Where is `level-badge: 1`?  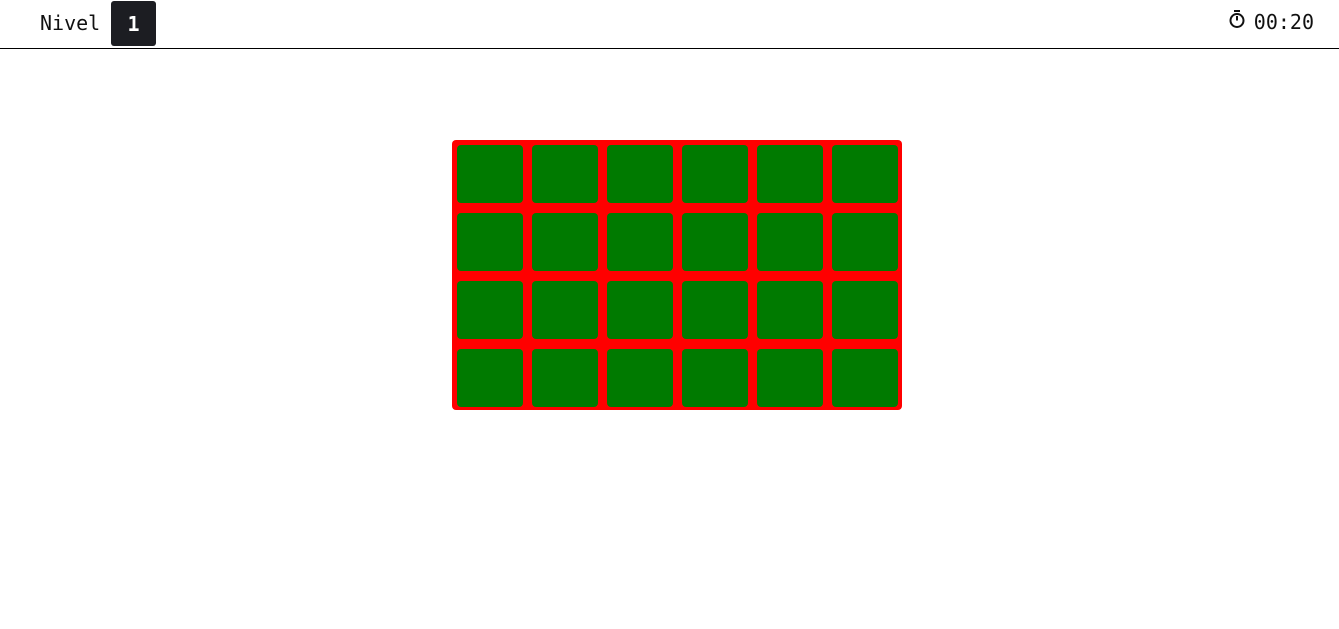
level-badge: 1 is located at coordinates (133, 23).